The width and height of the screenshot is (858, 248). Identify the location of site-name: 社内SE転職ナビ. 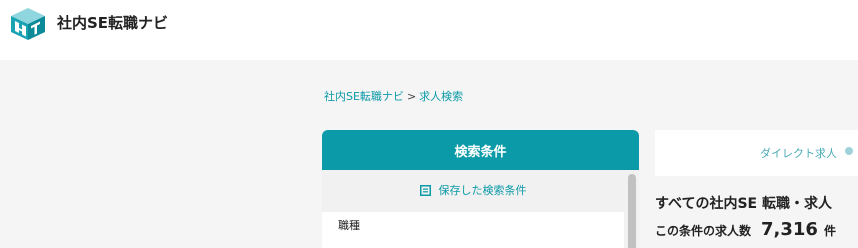
(112, 22).